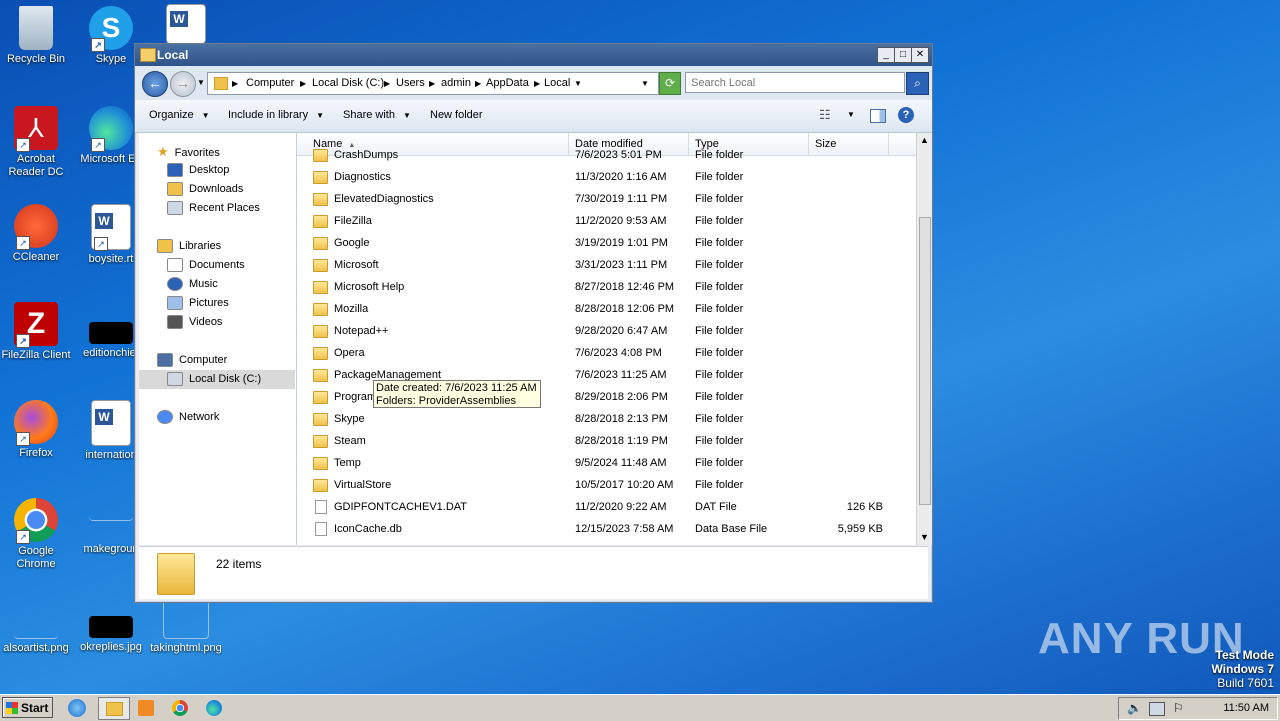  I want to click on network-tray-icon, so click(1157, 709).